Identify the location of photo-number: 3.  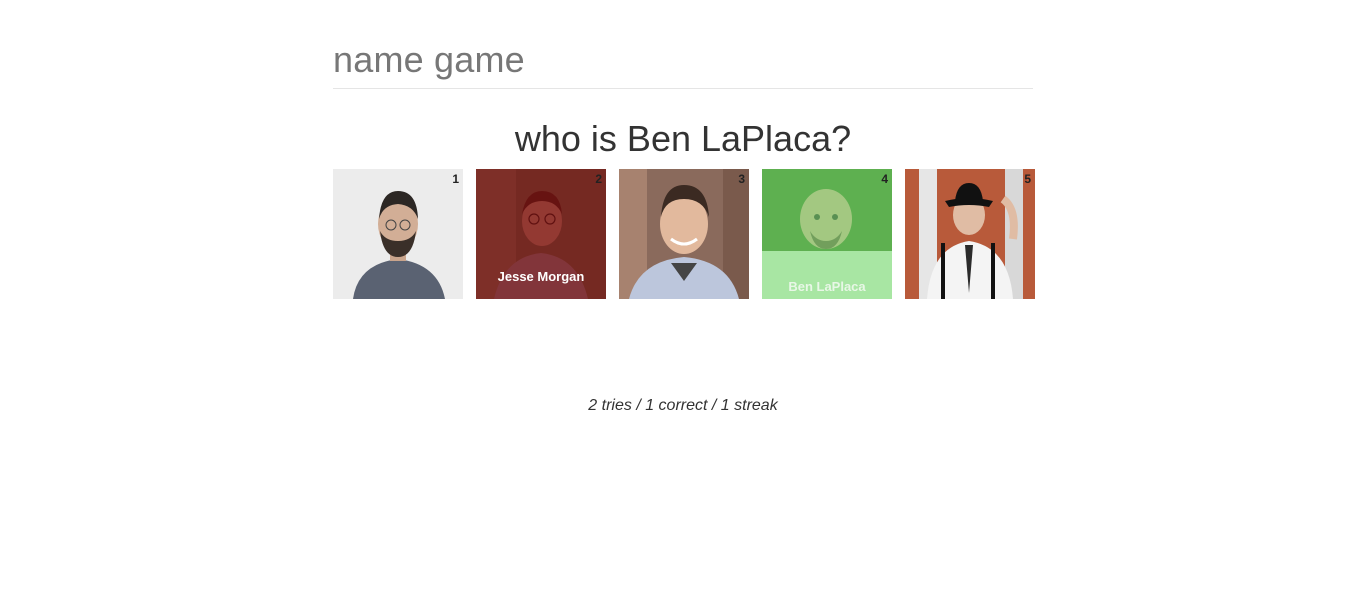
(741, 179).